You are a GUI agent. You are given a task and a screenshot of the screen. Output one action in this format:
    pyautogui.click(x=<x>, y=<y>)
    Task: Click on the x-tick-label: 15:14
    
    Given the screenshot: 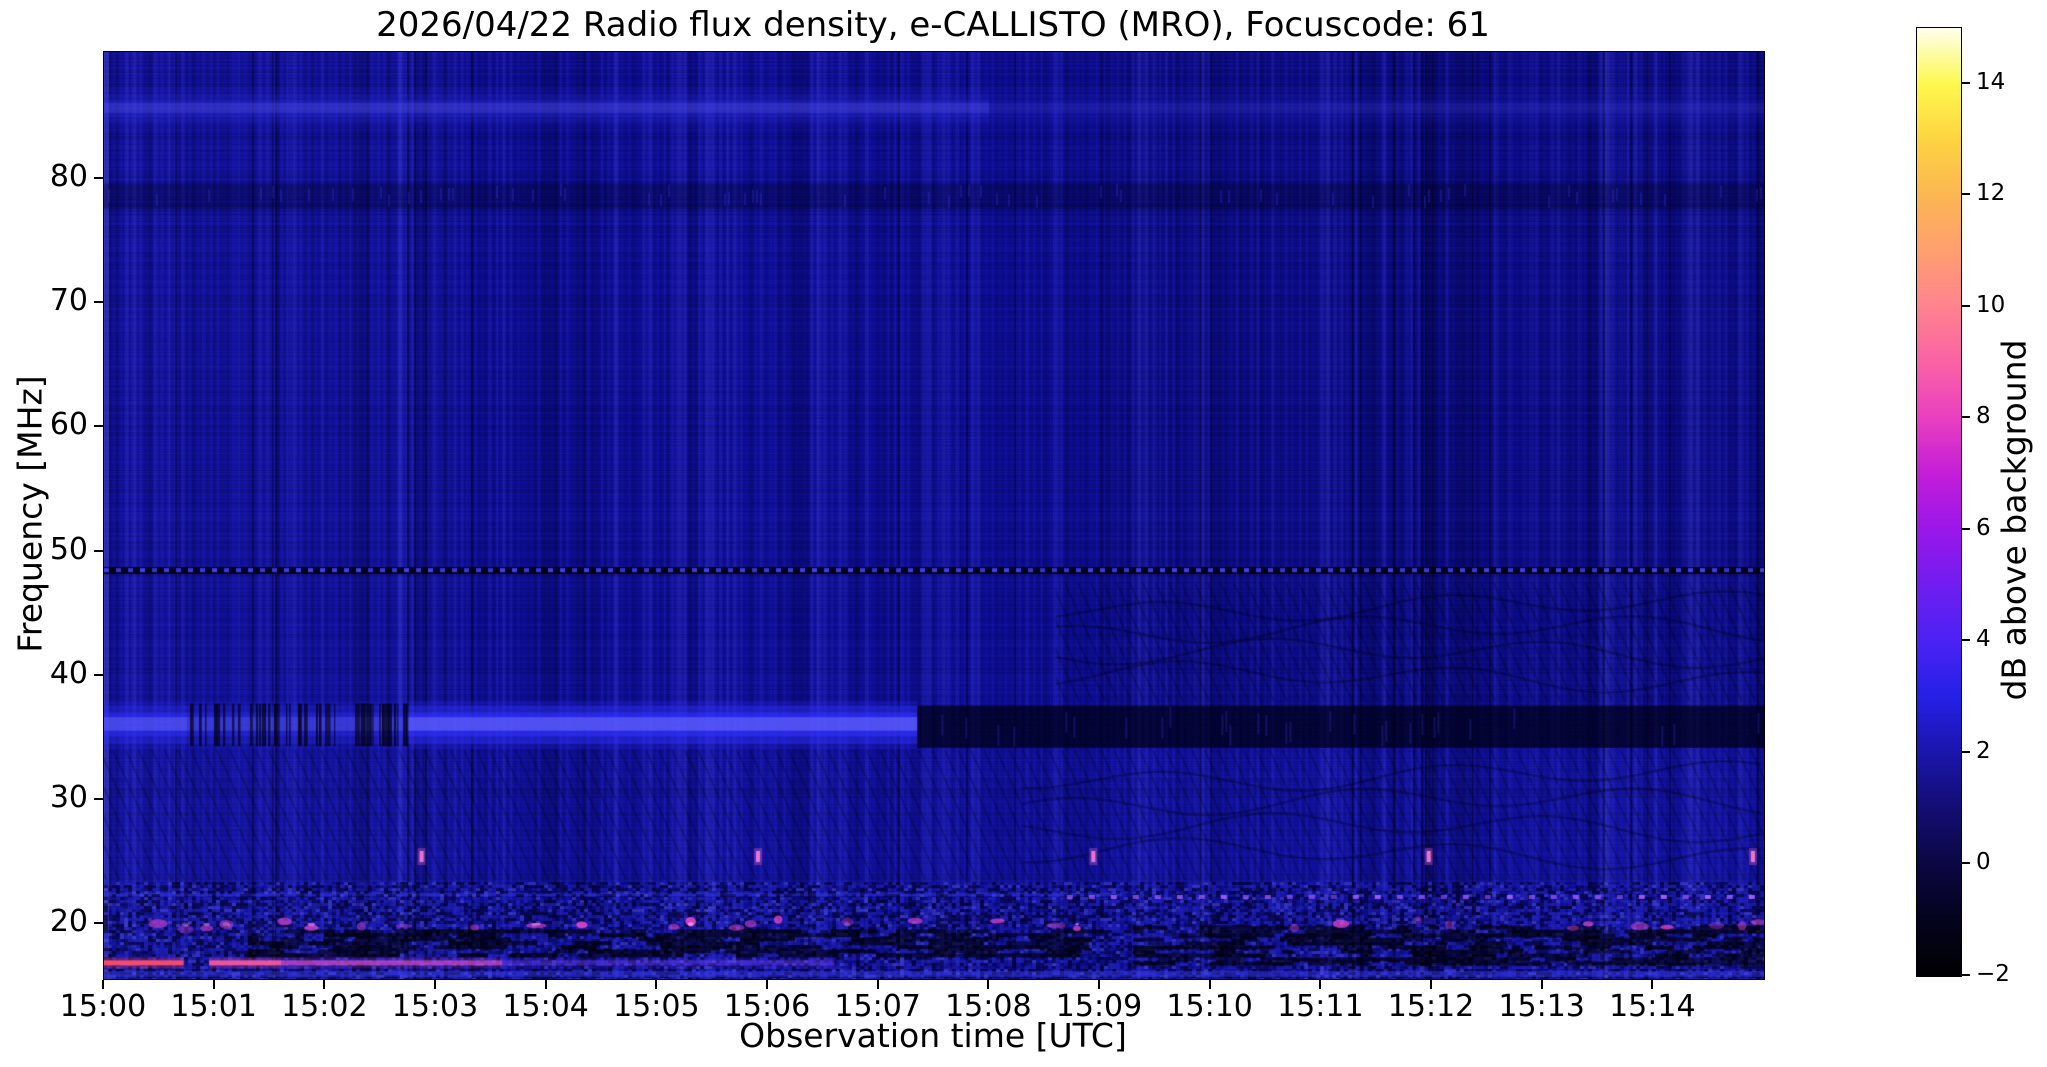 What is the action you would take?
    pyautogui.click(x=1652, y=1006)
    